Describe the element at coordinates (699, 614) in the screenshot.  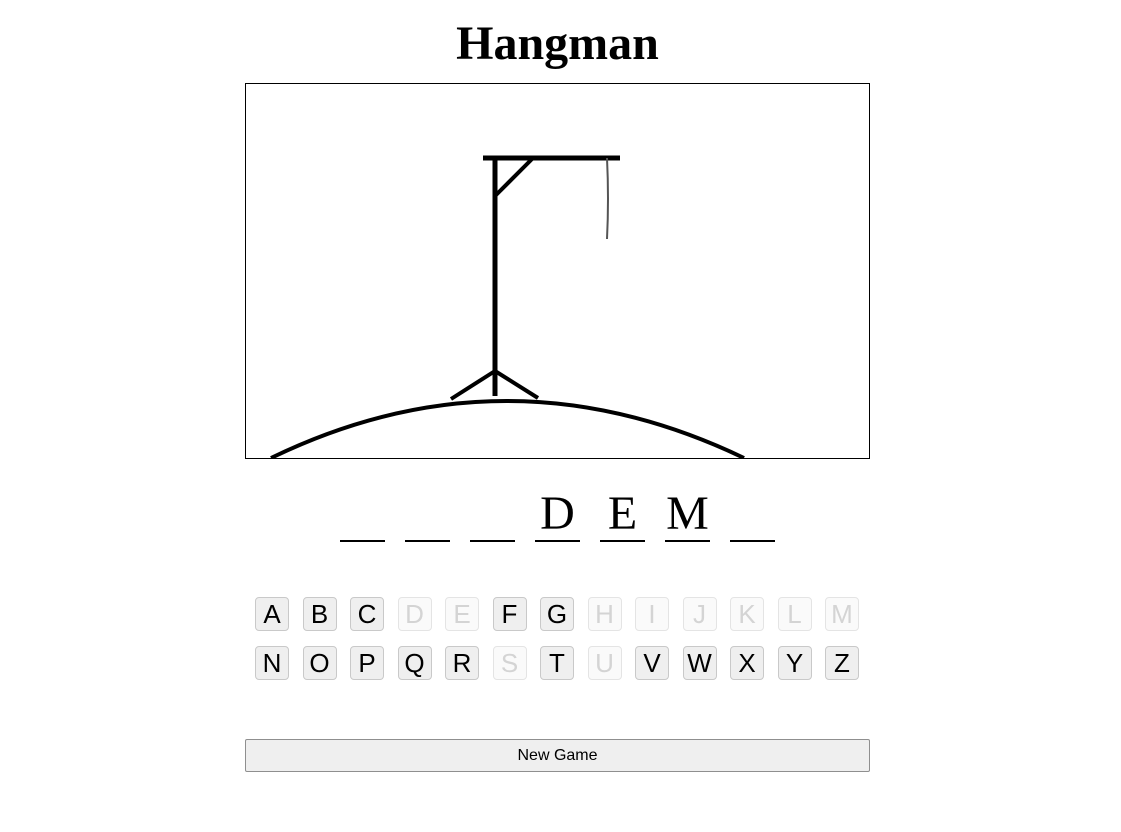
I see `letter-key-j: J` at that location.